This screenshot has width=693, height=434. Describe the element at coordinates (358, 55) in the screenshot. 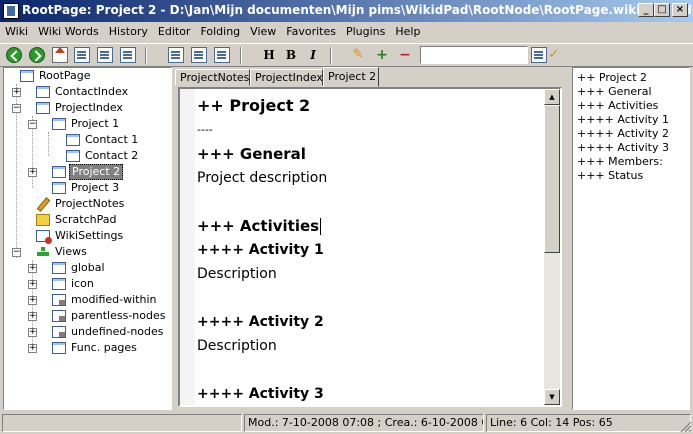

I see `wand-icon: ✎` at that location.